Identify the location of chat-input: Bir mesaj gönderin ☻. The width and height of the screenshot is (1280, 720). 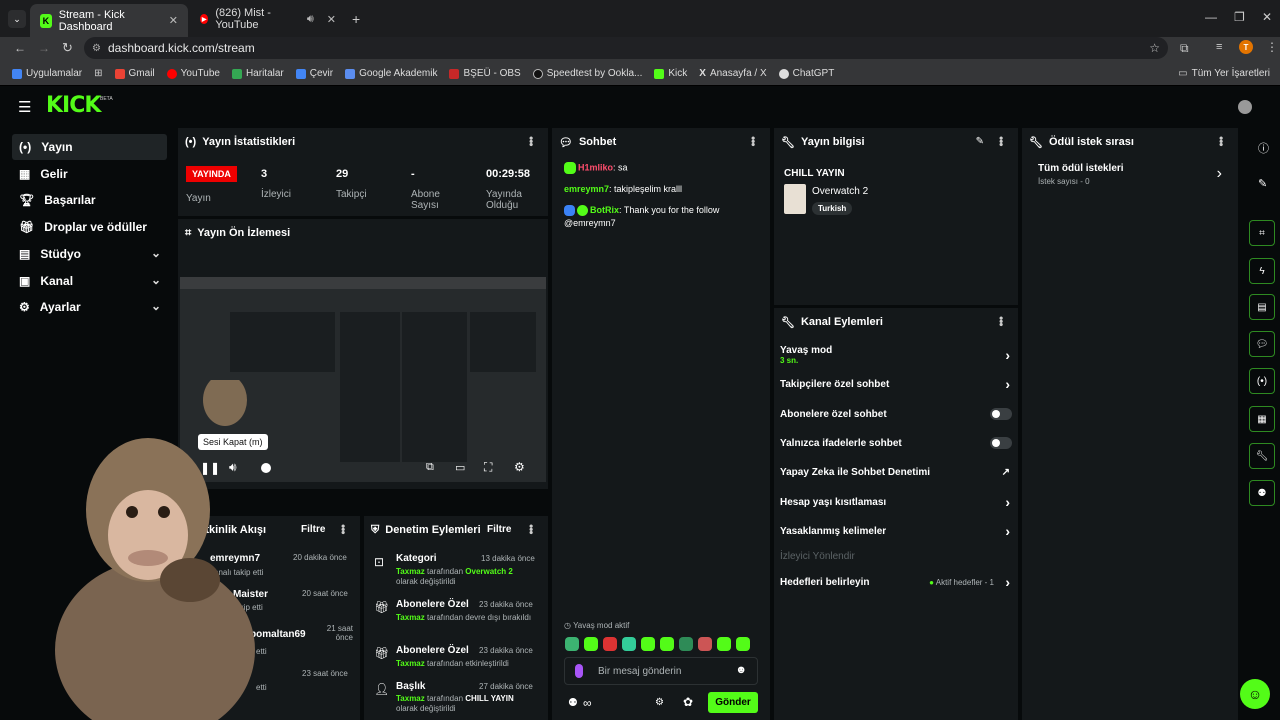
(661, 671).